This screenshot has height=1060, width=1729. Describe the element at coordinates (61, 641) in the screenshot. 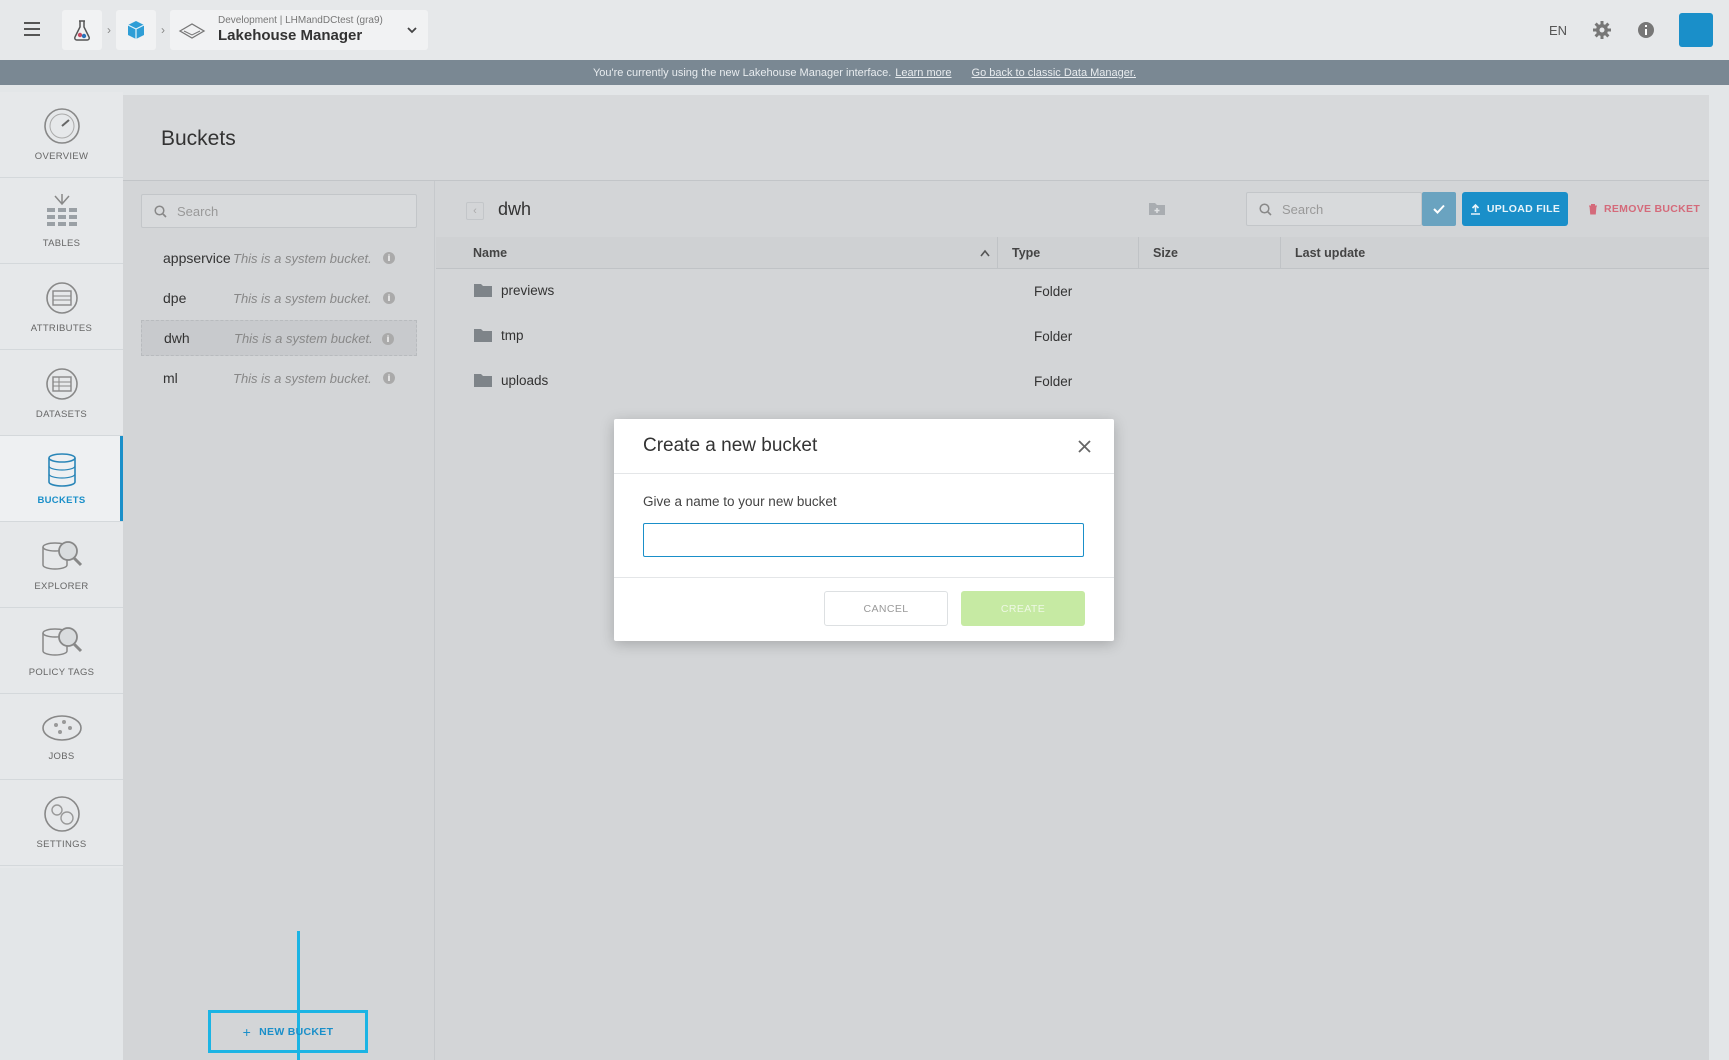

I see `policy-tags-icon` at that location.